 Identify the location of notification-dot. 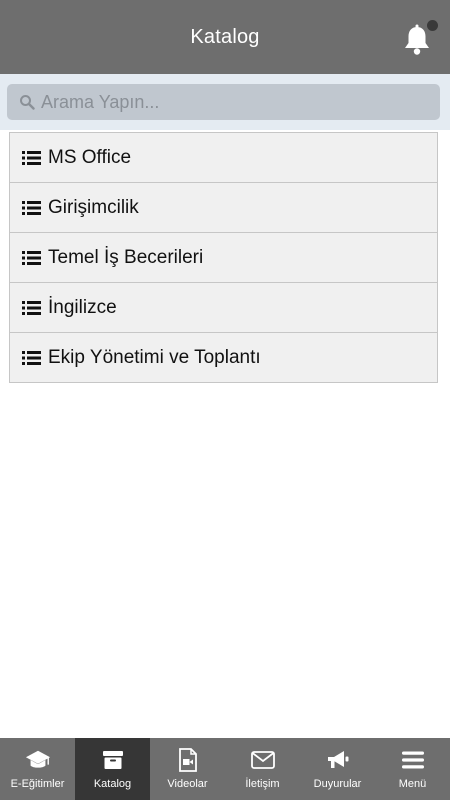
(432, 25).